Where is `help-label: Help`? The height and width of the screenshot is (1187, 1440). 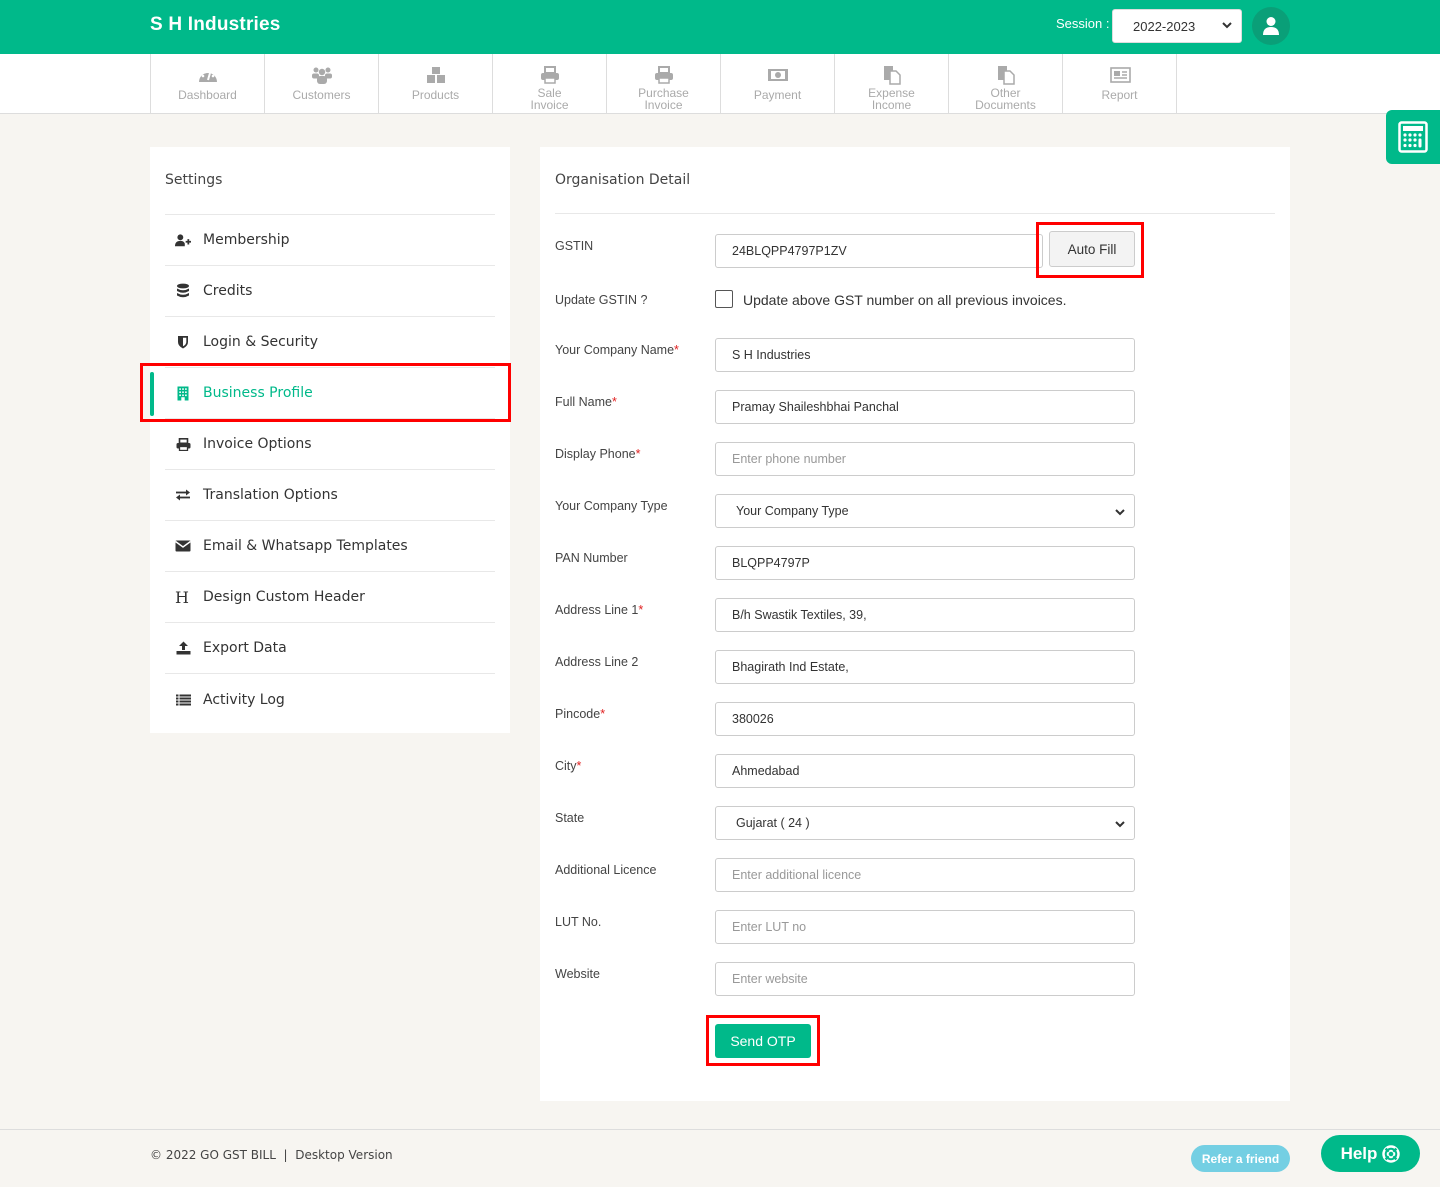 help-label: Help is located at coordinates (1359, 1153).